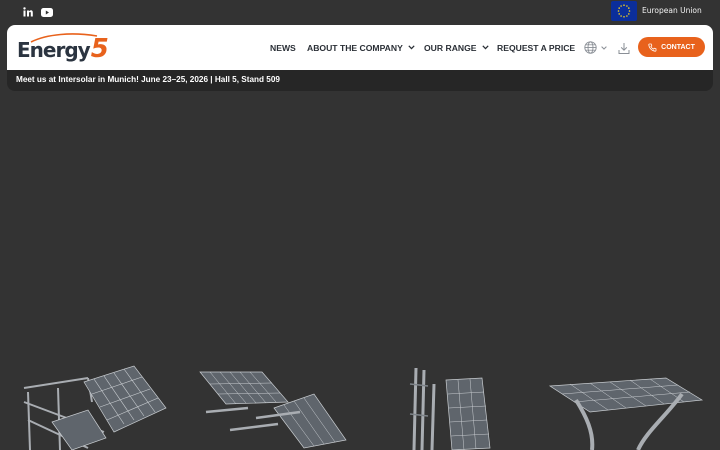 The image size is (720, 450). Describe the element at coordinates (672, 10) in the screenshot. I see `region-label: European Union` at that location.